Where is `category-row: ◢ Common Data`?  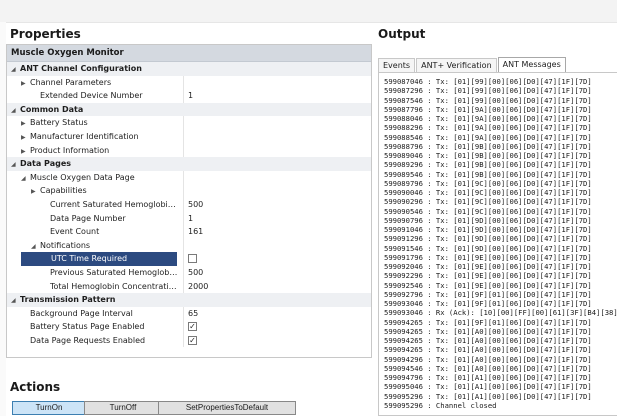
category-row: ◢ Common Data is located at coordinates (189, 109).